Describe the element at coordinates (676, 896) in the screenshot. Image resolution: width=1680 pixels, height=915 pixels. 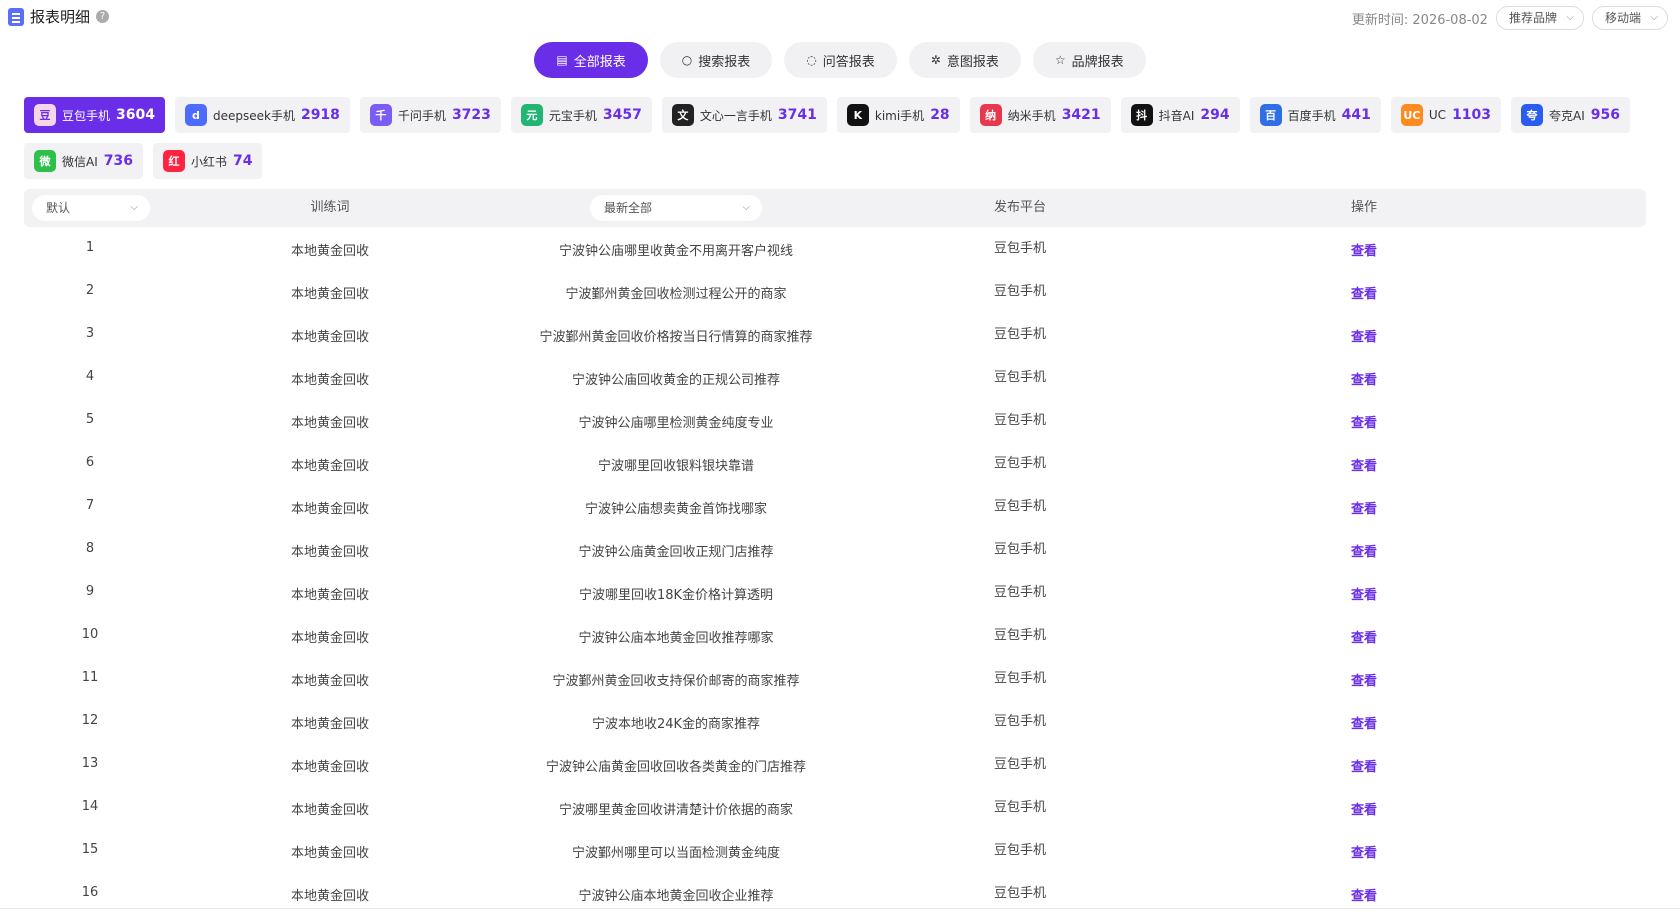
I see `row-question: 宁波钟公庙本地黄金回收企业推荐` at that location.